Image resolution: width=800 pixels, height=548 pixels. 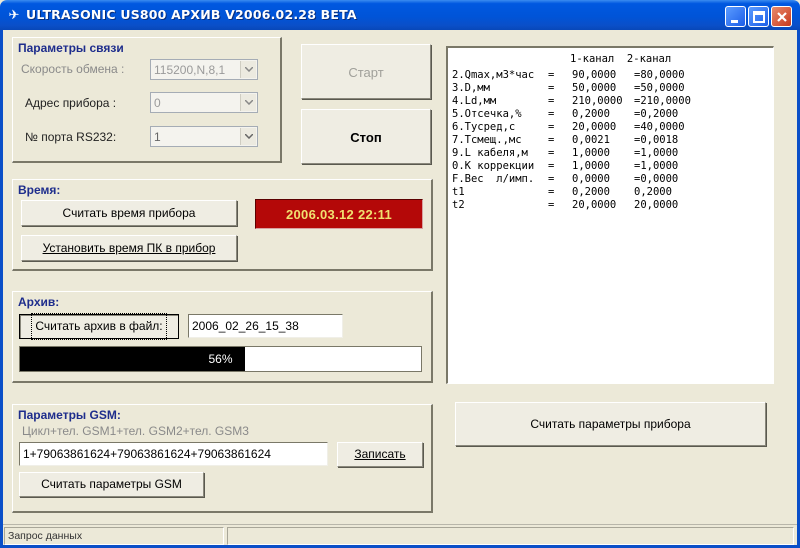 What do you see at coordinates (204, 136) in the screenshot?
I see `port-select: 1` at bounding box center [204, 136].